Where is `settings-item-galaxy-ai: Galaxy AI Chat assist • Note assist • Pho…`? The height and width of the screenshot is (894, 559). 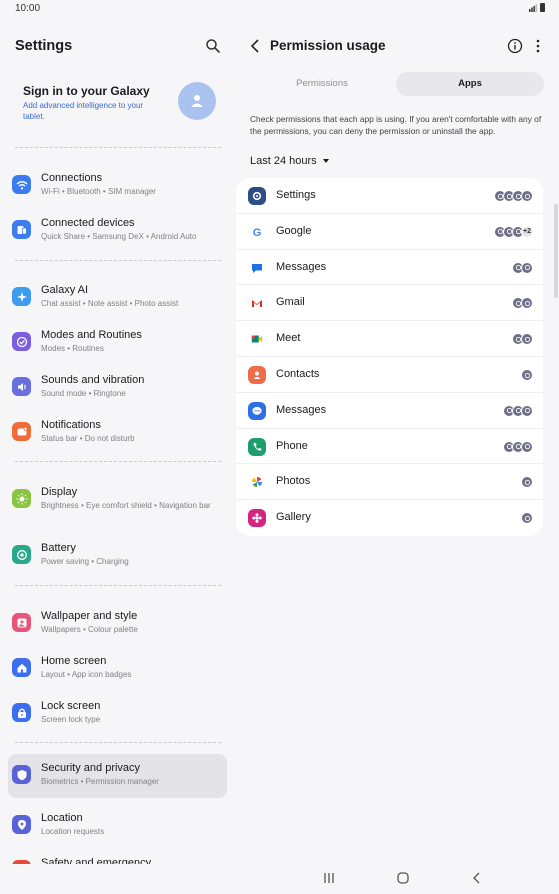
settings-item-galaxy-ai: Galaxy AI Chat assist • Note assist • Pho… is located at coordinates (117, 298).